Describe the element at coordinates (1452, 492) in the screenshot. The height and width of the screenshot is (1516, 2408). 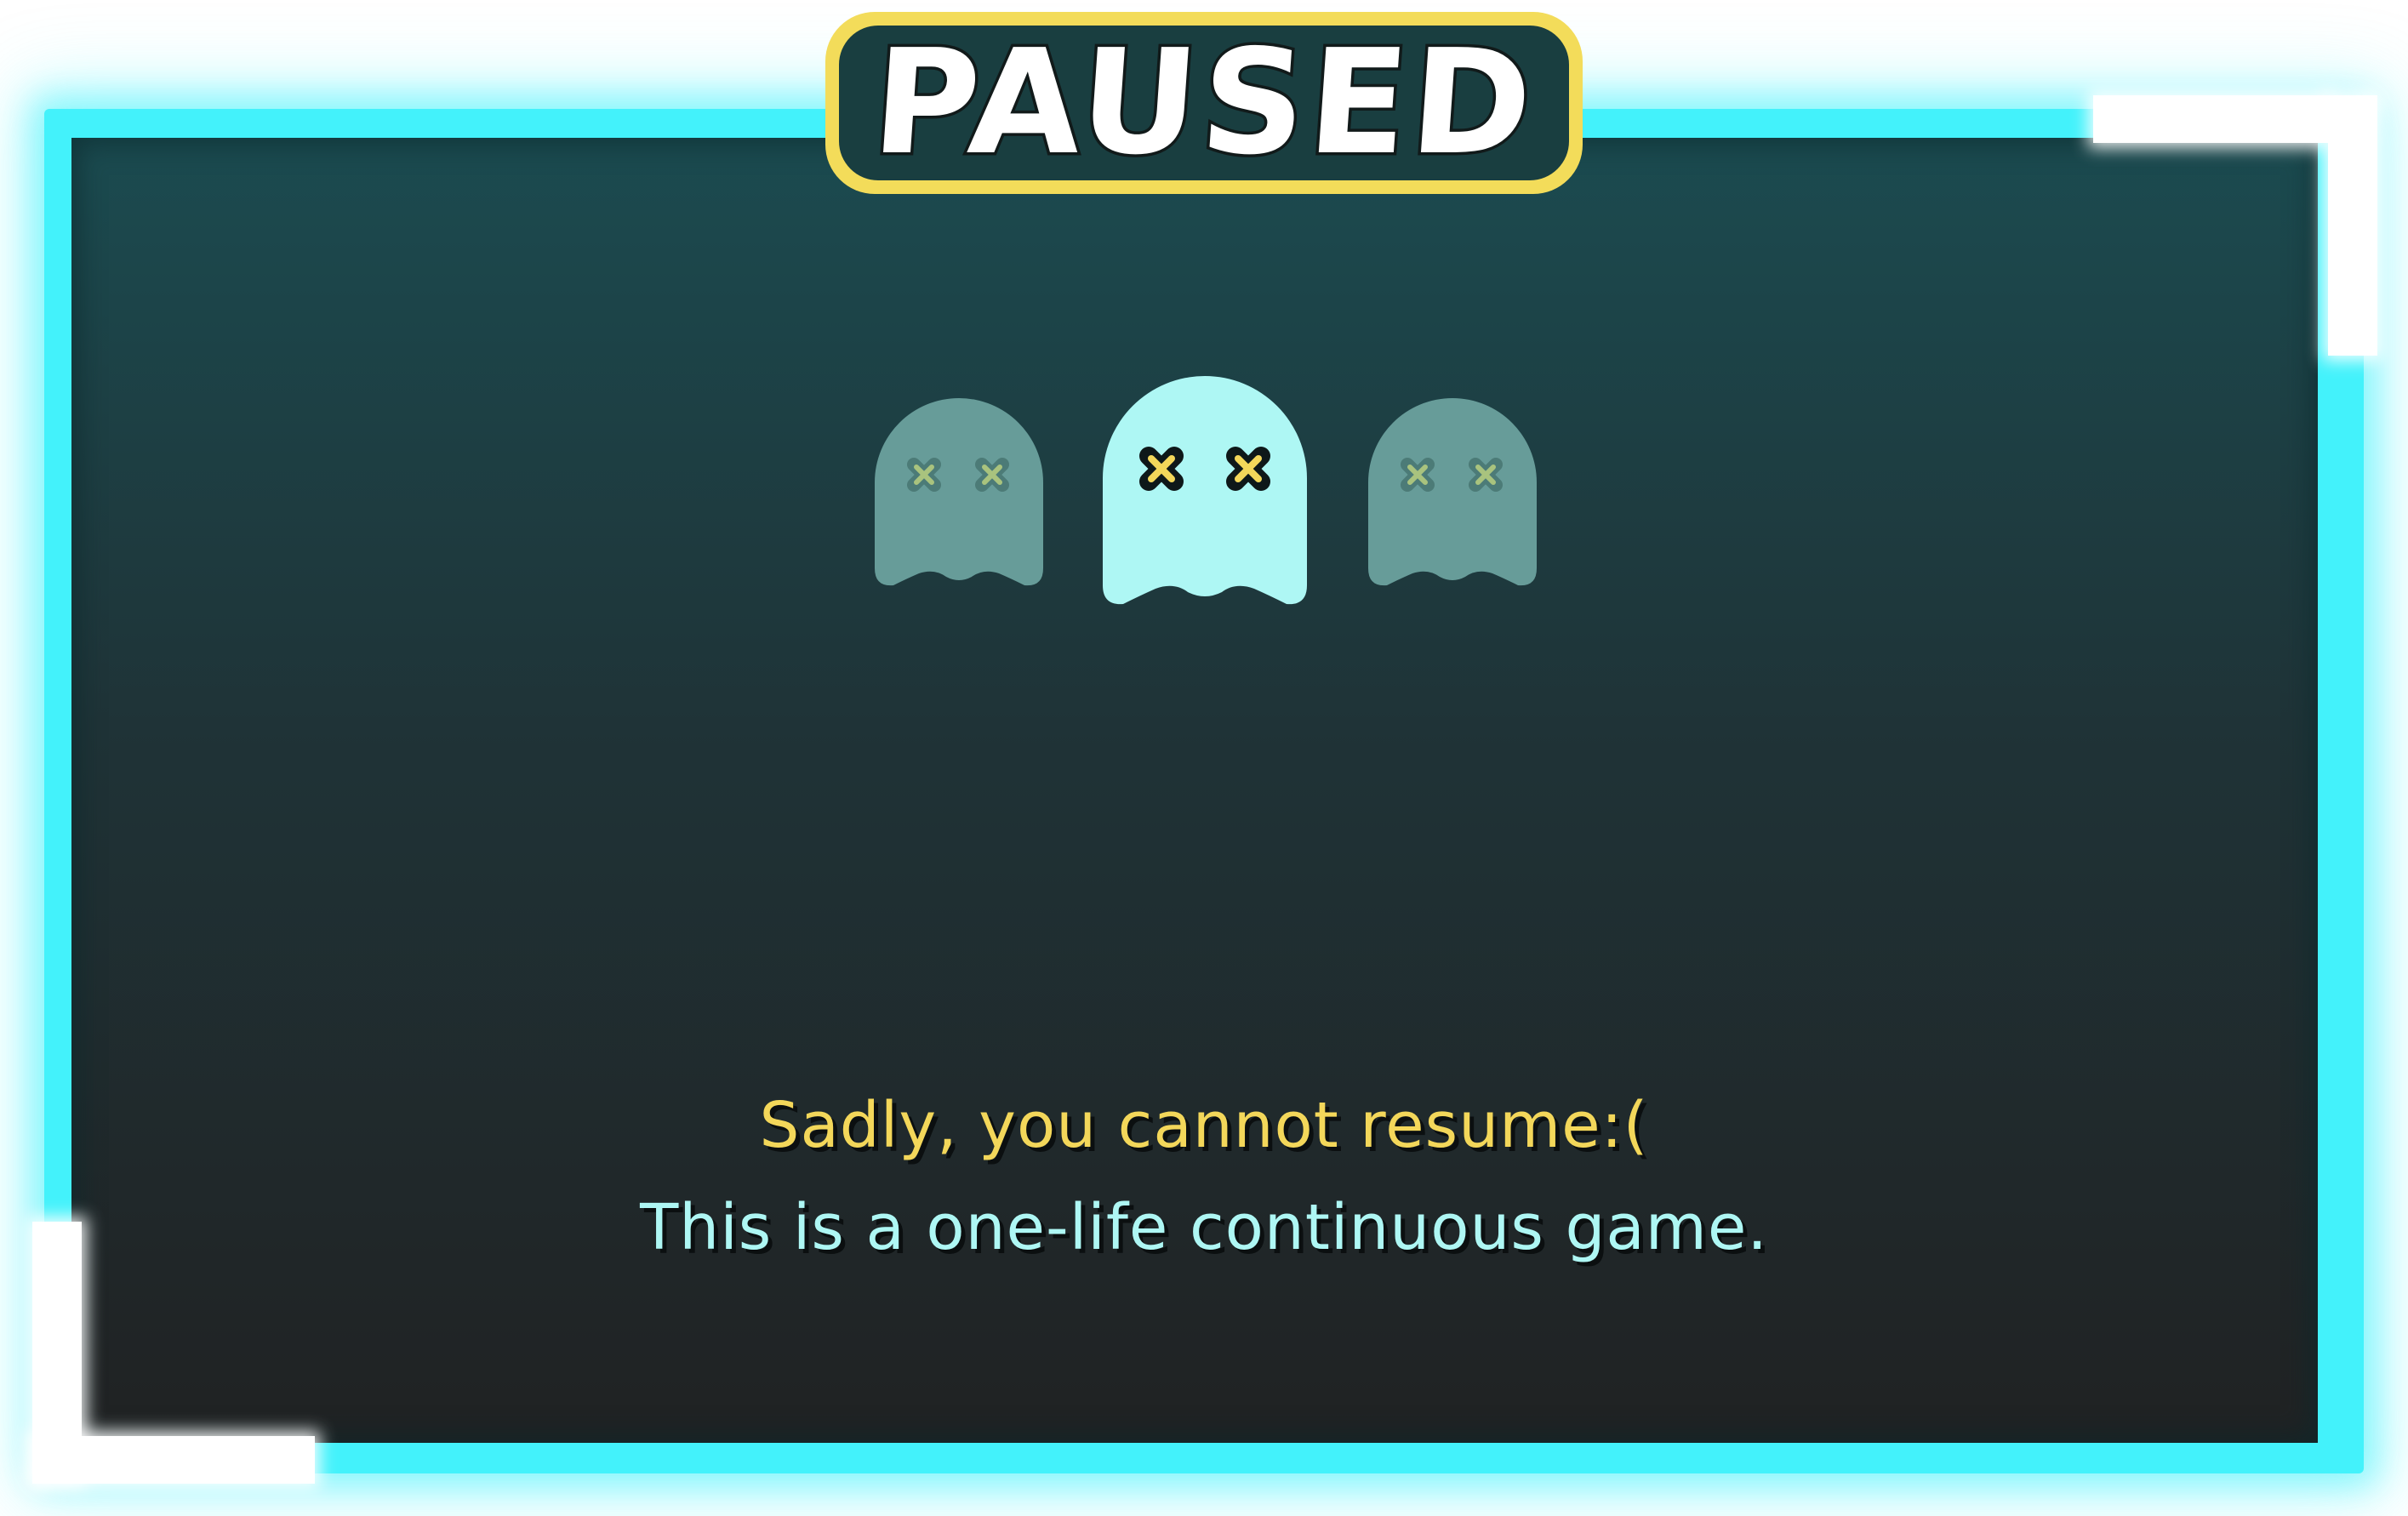
I see `life-ghost-3-icon` at that location.